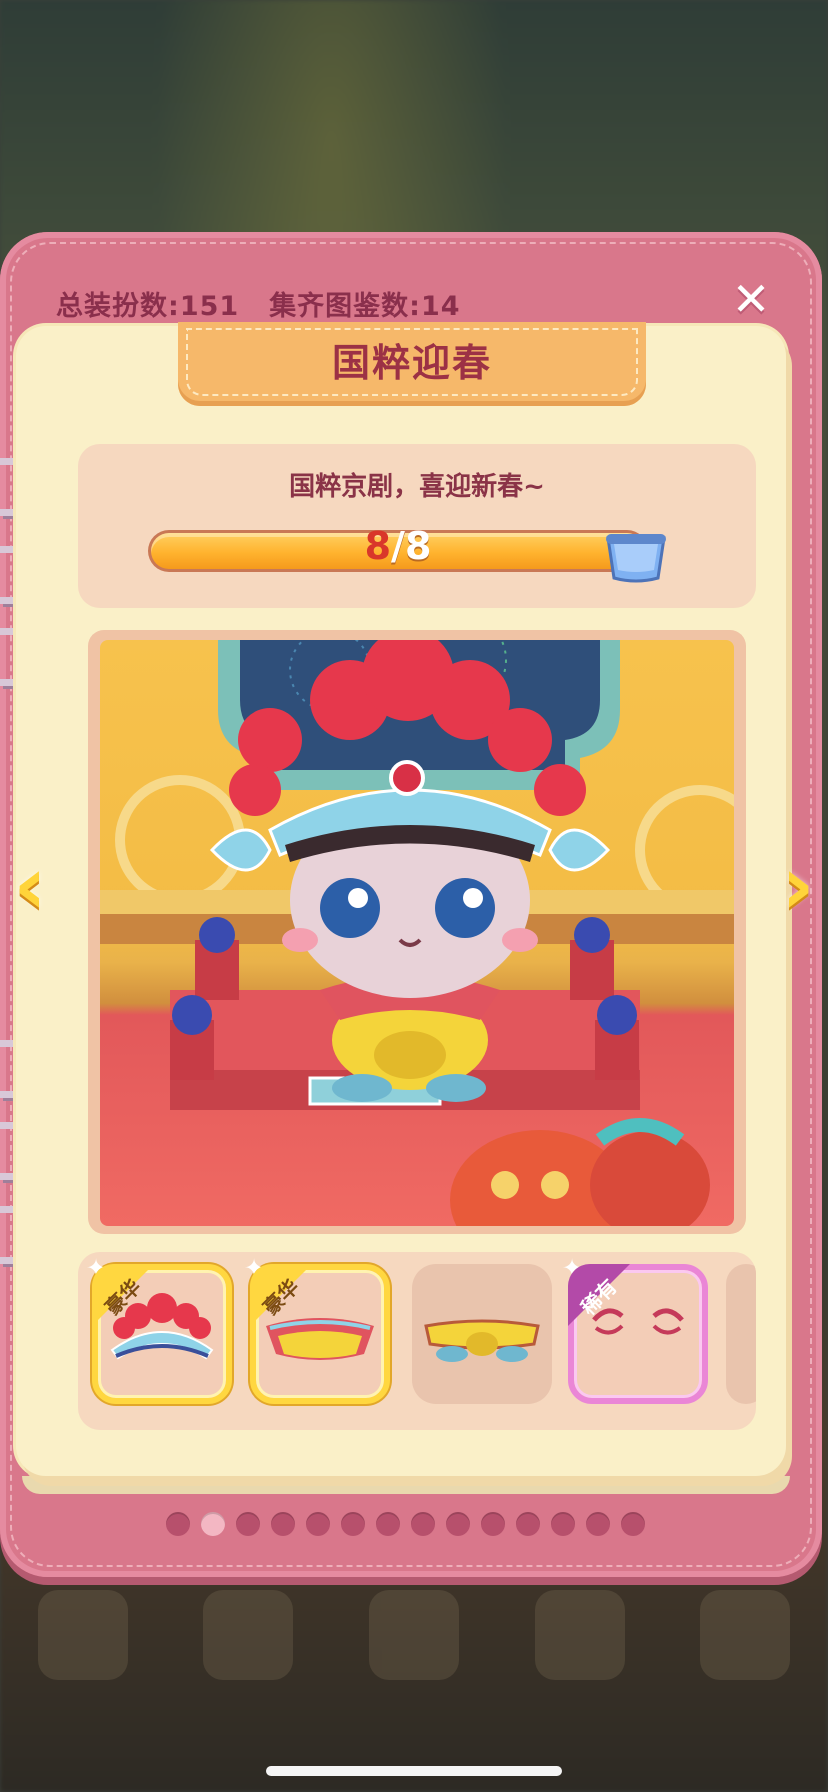  Describe the element at coordinates (209, 306) in the screenshot. I see `total-outfits-value: 151` at that location.